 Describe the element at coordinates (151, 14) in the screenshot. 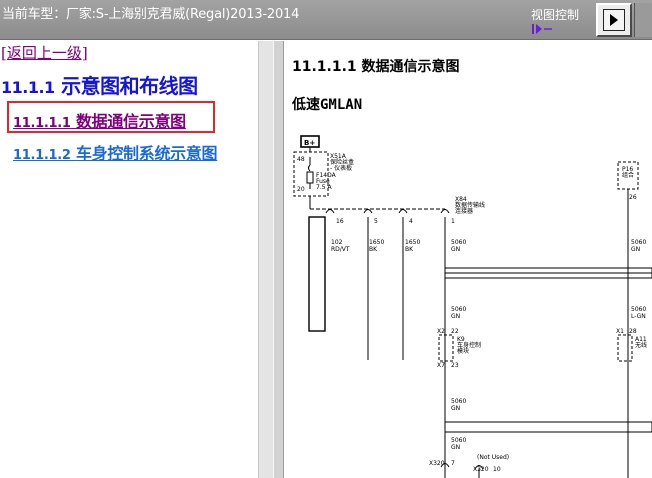

I see `vehicle-model-text: 当前车型：厂家:S-上海别克君威(Regal)2013-2014` at that location.